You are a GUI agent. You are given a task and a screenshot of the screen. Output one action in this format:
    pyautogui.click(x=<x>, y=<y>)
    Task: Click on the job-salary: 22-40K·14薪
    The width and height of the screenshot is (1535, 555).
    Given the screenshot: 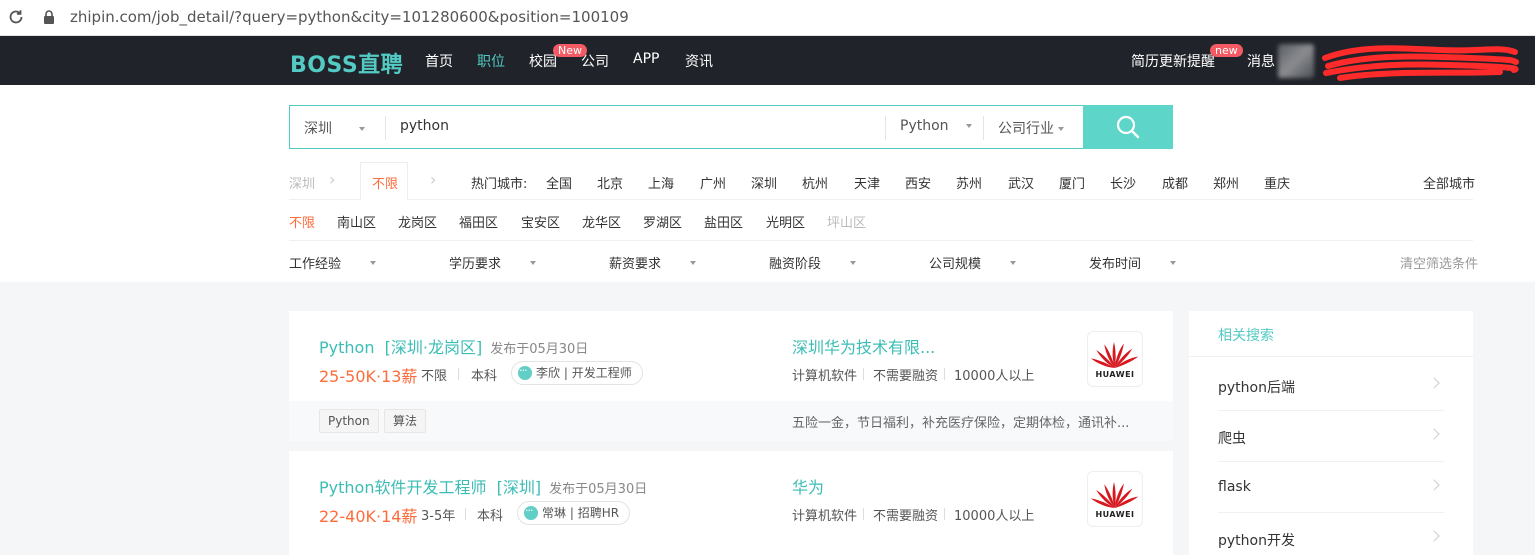 What is the action you would take?
    pyautogui.click(x=368, y=516)
    